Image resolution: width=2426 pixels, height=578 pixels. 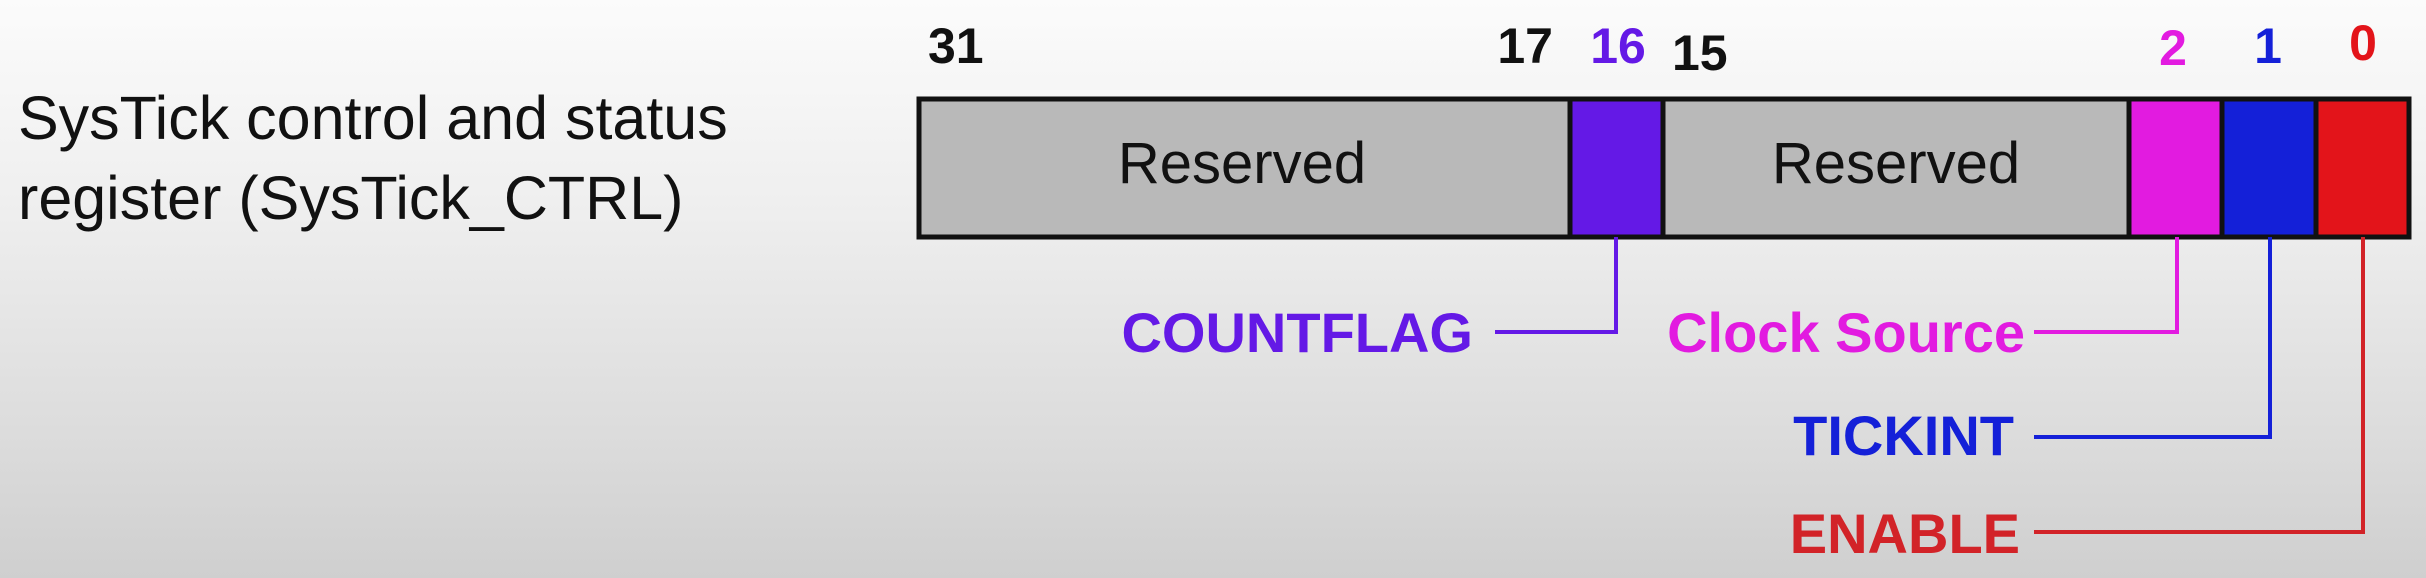 What do you see at coordinates (1700, 53) in the screenshot?
I see `bit-label-15: 15` at bounding box center [1700, 53].